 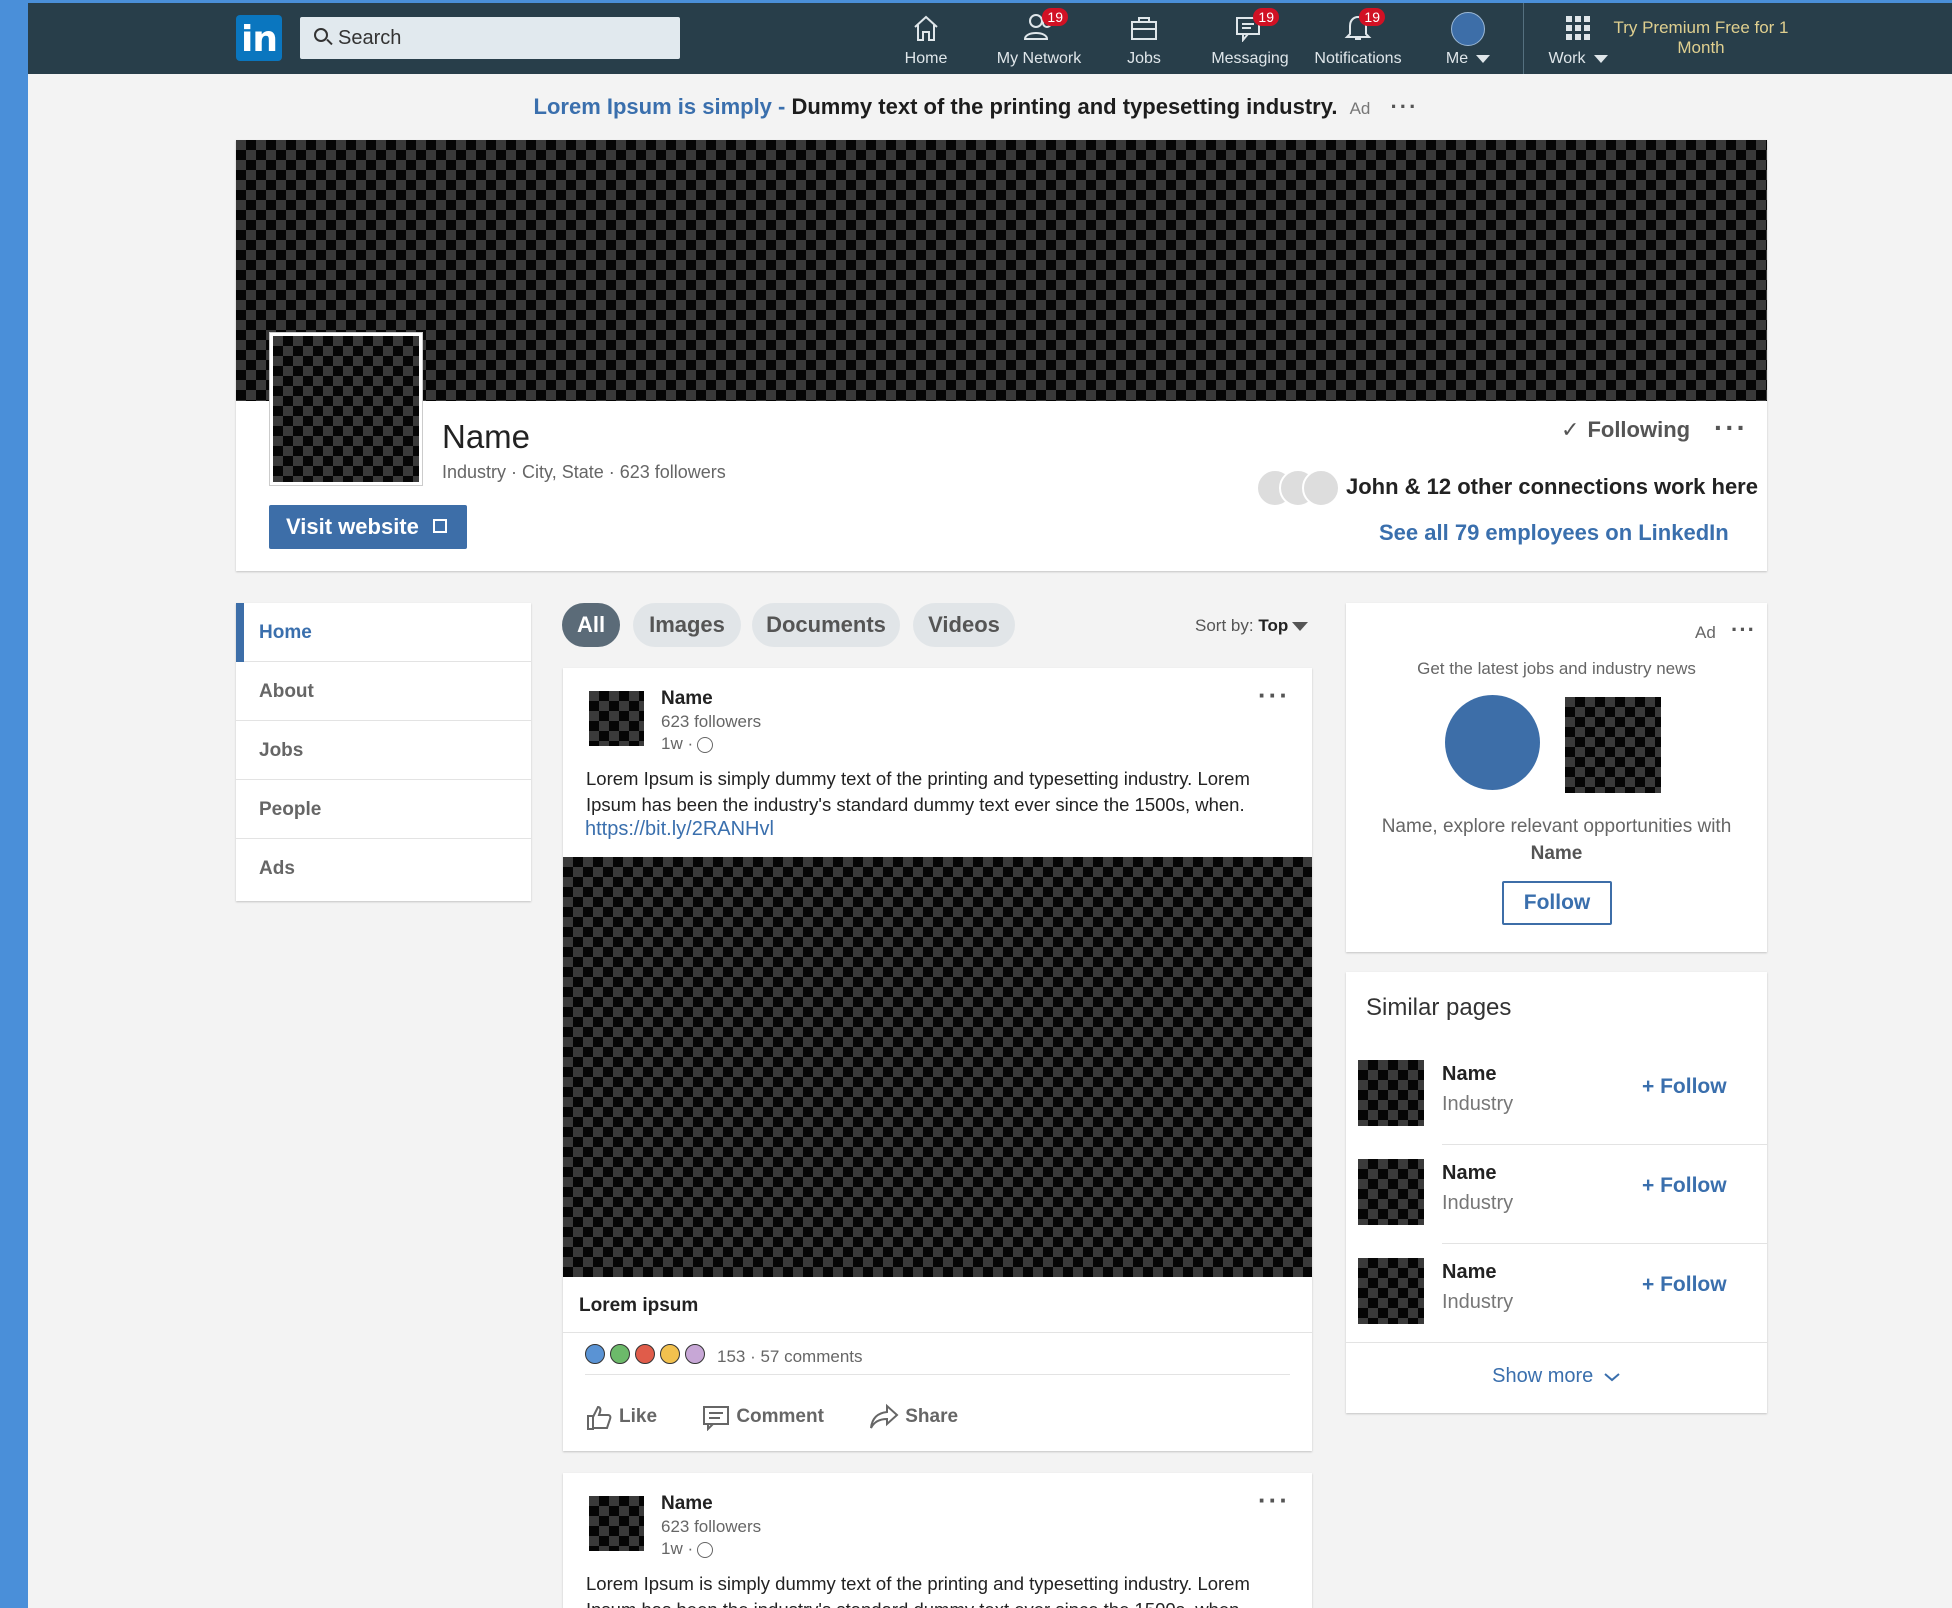 What do you see at coordinates (383, 691) in the screenshot?
I see `section-about: About` at bounding box center [383, 691].